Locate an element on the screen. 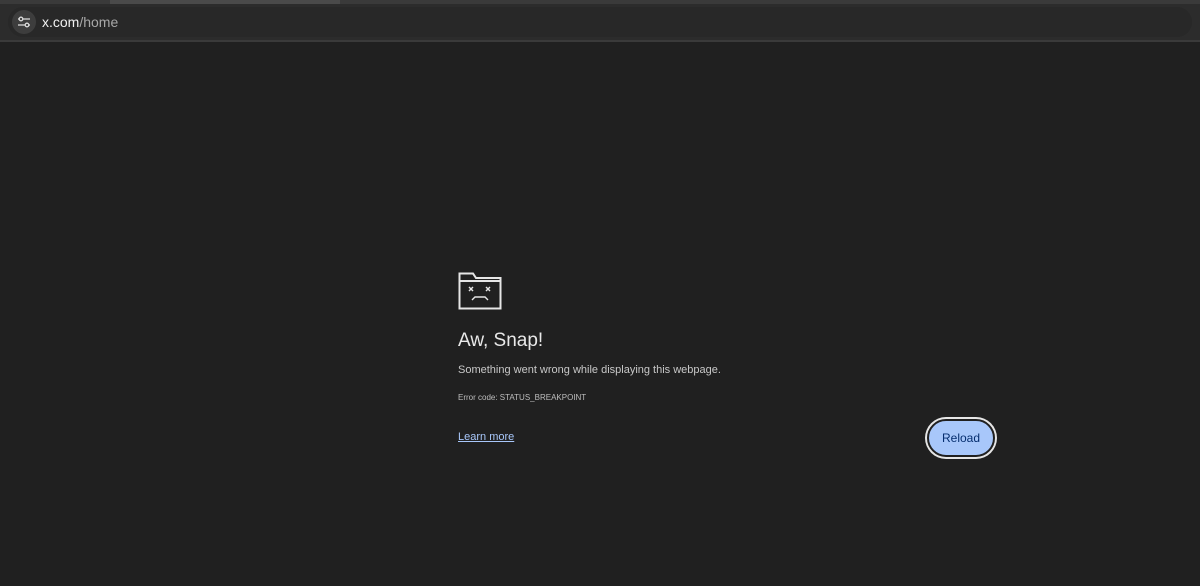 The height and width of the screenshot is (586, 1200). url-text: x.com/home is located at coordinates (80, 22).